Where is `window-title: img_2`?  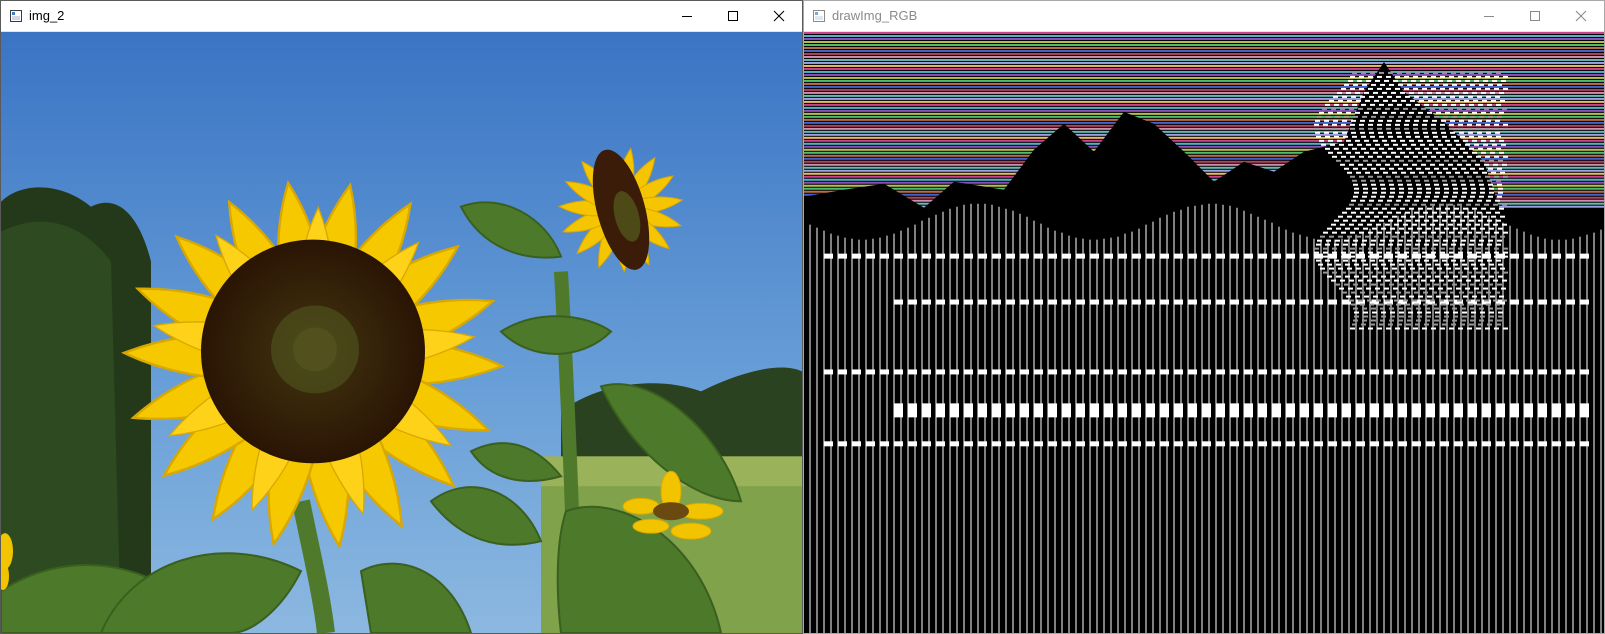 window-title: img_2 is located at coordinates (47, 15).